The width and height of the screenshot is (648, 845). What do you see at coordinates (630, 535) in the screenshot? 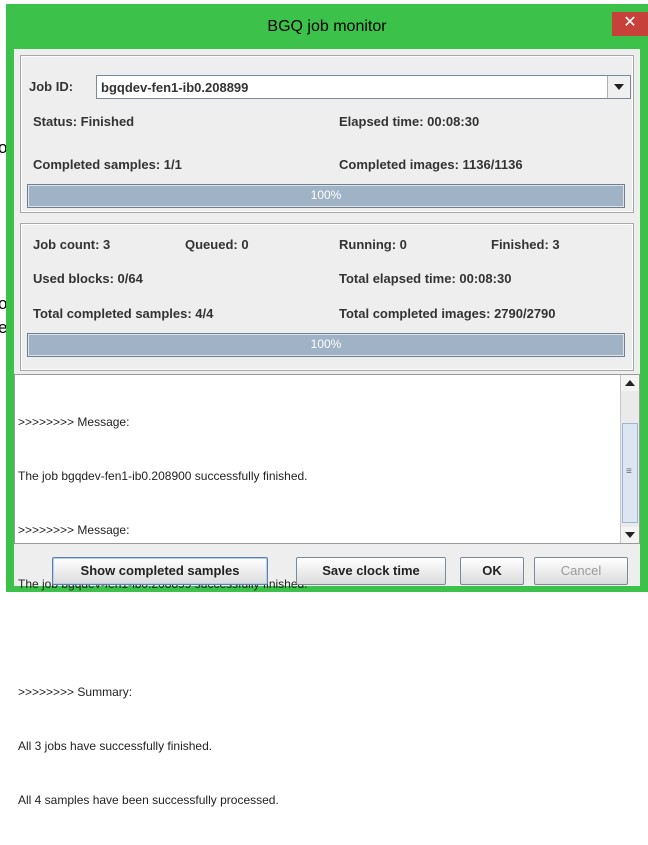
I see `scroll-down-icon` at bounding box center [630, 535].